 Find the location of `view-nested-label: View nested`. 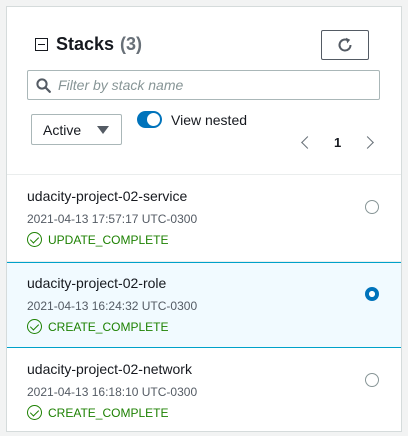

view-nested-label: View nested is located at coordinates (209, 120).